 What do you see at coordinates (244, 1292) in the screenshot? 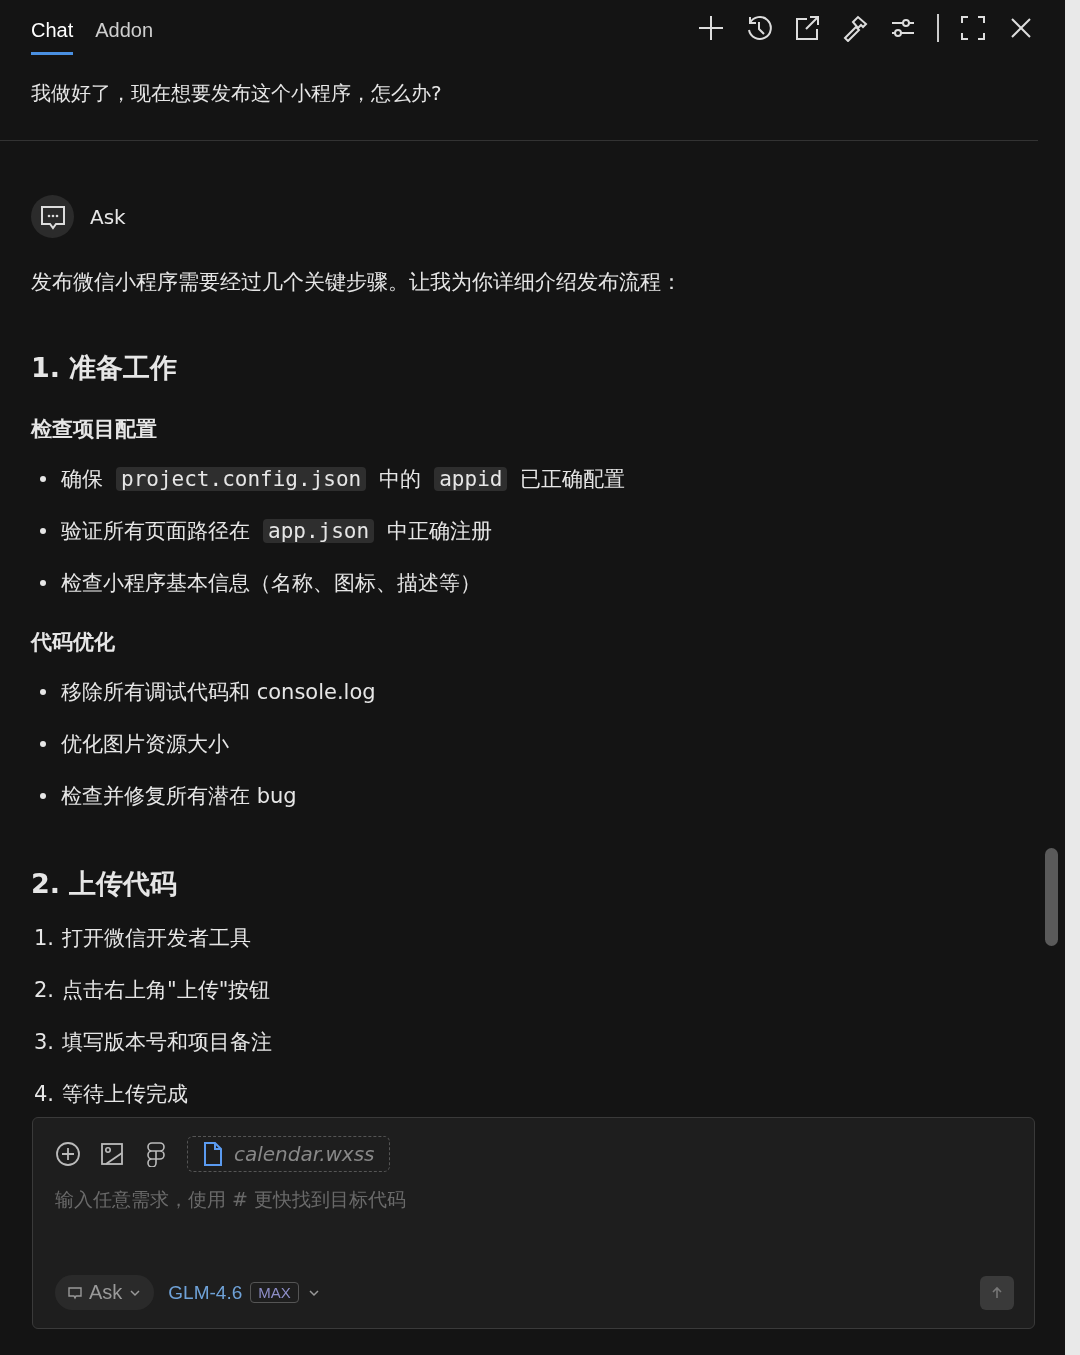
I see `model-dropdown: GLM-4.6 MAX` at bounding box center [244, 1292].